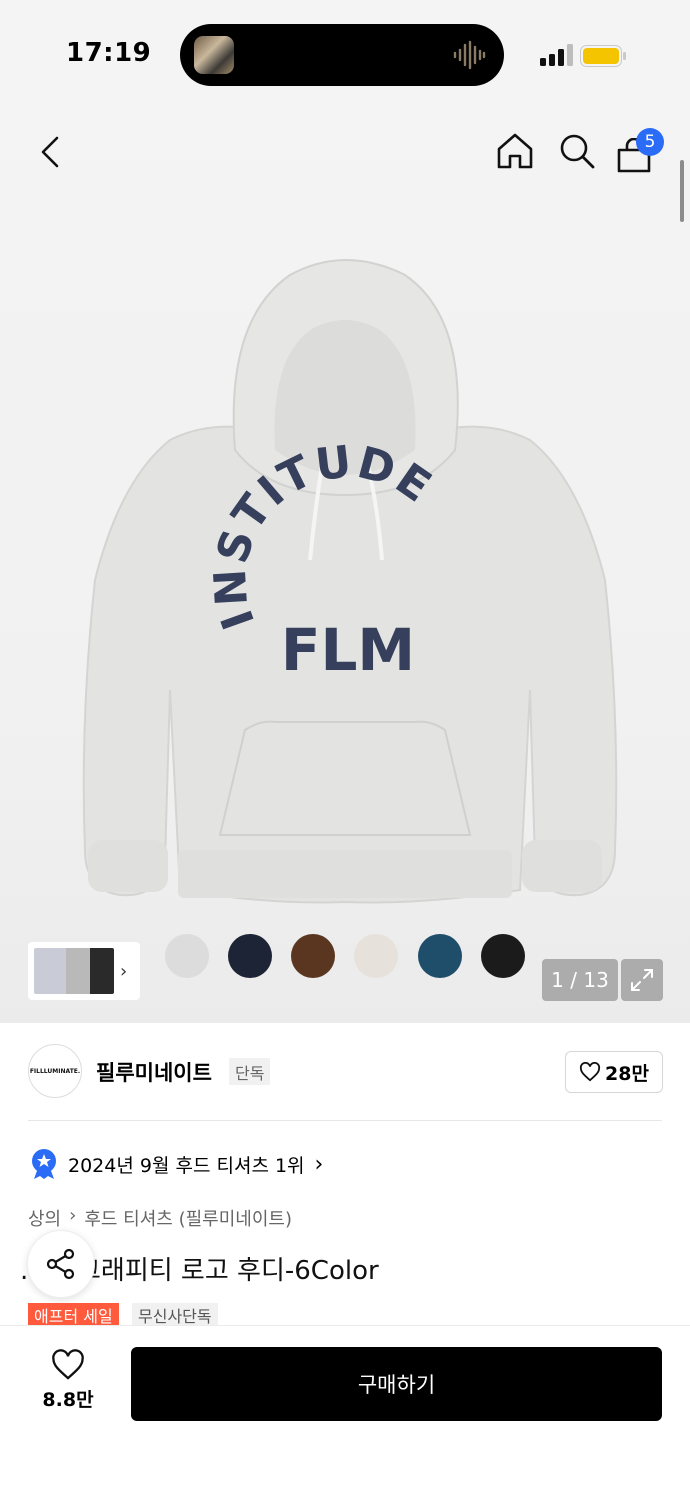  What do you see at coordinates (603, 56) in the screenshot?
I see `battery-icon` at bounding box center [603, 56].